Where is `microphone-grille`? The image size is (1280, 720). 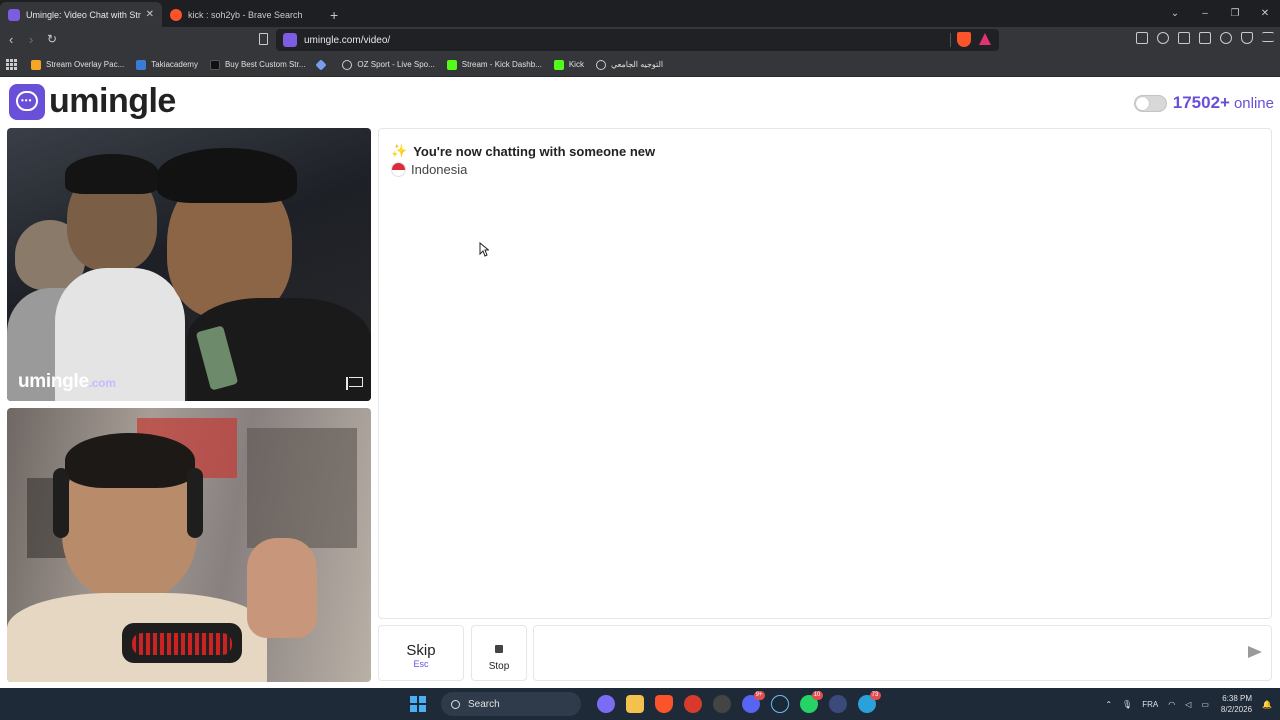 microphone-grille is located at coordinates (182, 644).